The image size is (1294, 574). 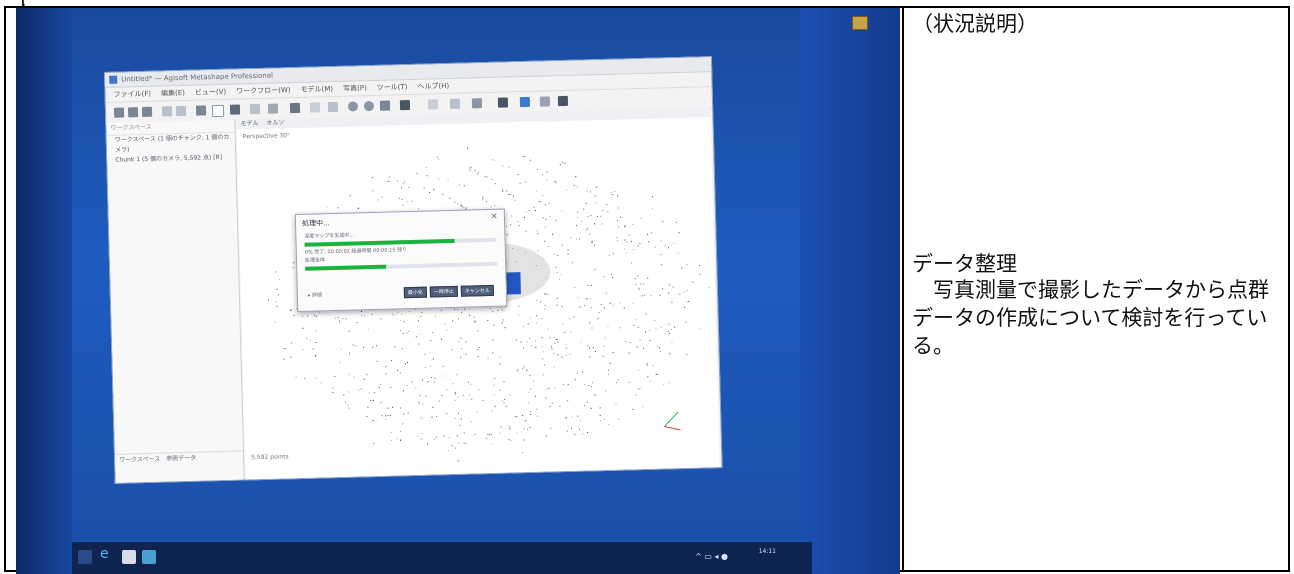 What do you see at coordinates (711, 556) in the screenshot?
I see `tray-icons: ^ ▭ ◂ ●` at bounding box center [711, 556].